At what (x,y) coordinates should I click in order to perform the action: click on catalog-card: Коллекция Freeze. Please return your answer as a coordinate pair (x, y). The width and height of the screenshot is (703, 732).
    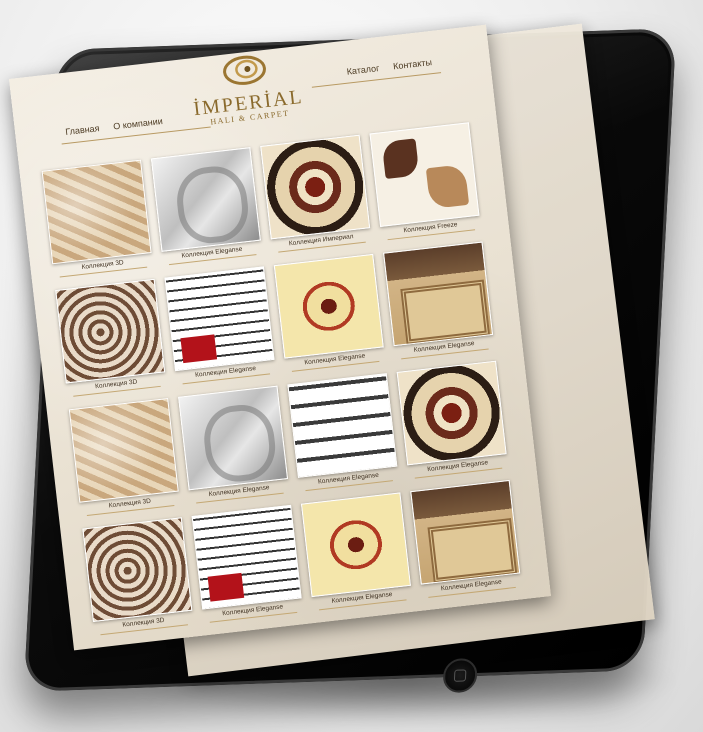
    Looking at the image, I should click on (425, 181).